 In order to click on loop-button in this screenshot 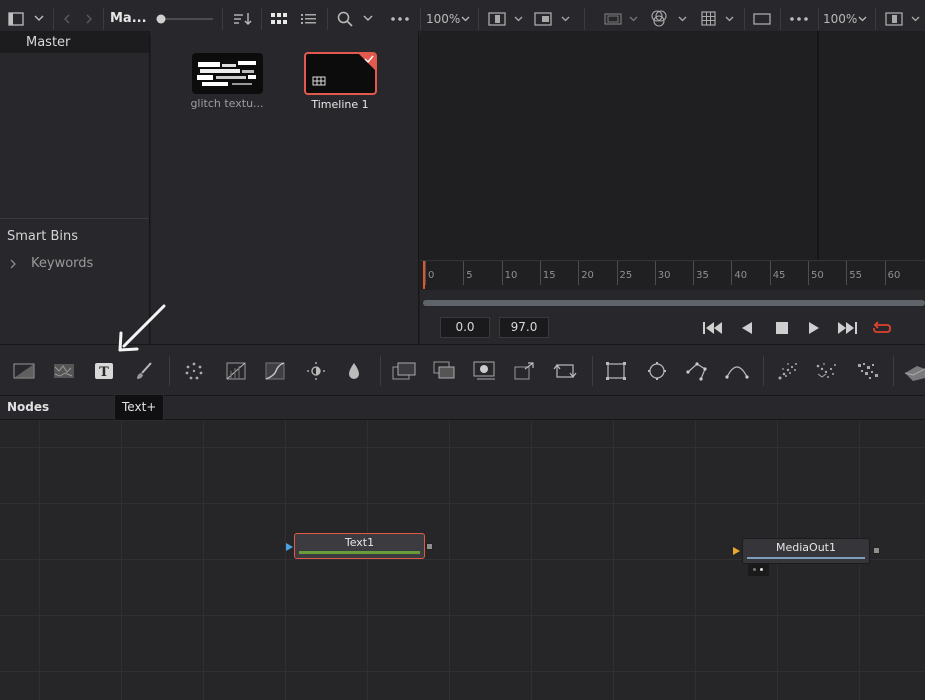, I will do `click(882, 328)`.